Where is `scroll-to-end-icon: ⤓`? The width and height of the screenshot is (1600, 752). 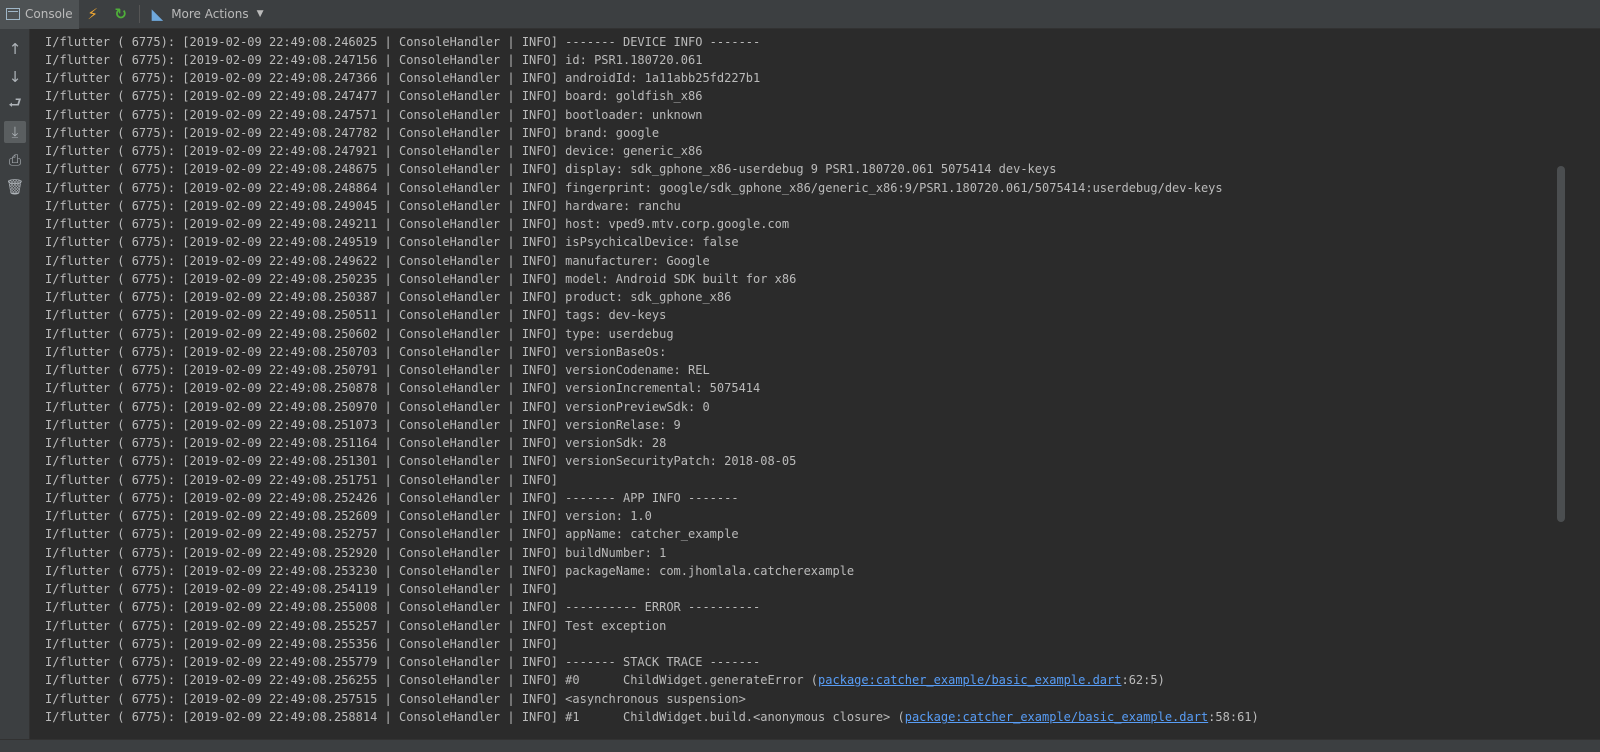
scroll-to-end-icon: ⤓ is located at coordinates (15, 132).